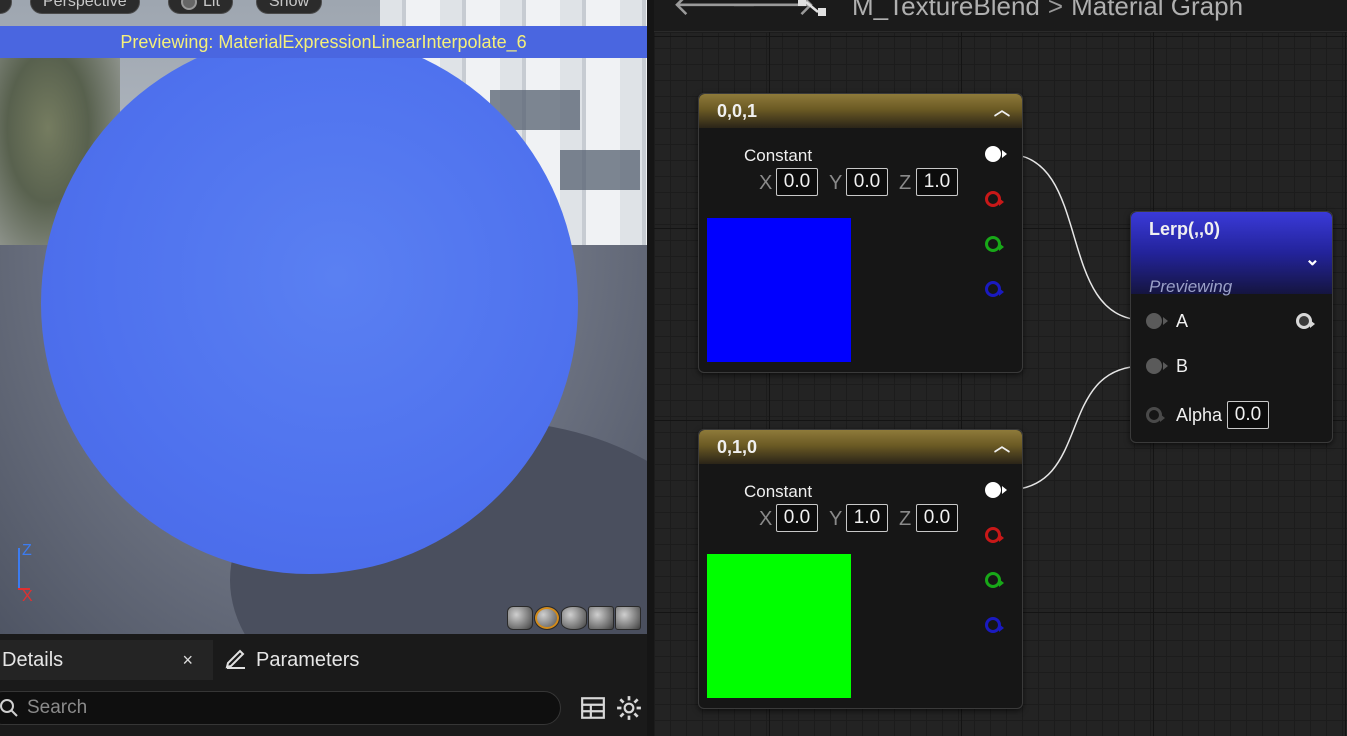 This screenshot has height=736, width=1347. I want to click on y-value-field: 0.0, so click(867, 182).